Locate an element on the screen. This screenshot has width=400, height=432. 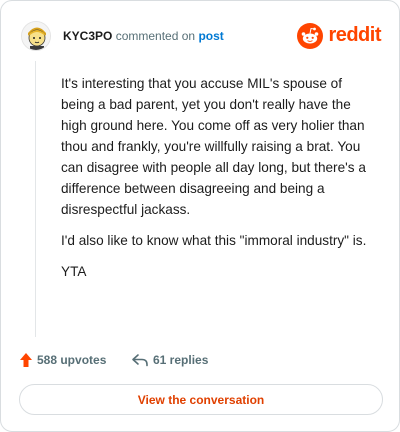
upvote-arrow-icon is located at coordinates (26, 360).